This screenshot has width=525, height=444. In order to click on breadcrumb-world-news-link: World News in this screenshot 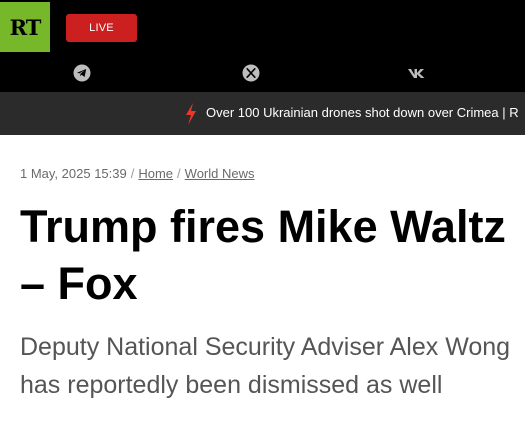, I will do `click(220, 173)`.